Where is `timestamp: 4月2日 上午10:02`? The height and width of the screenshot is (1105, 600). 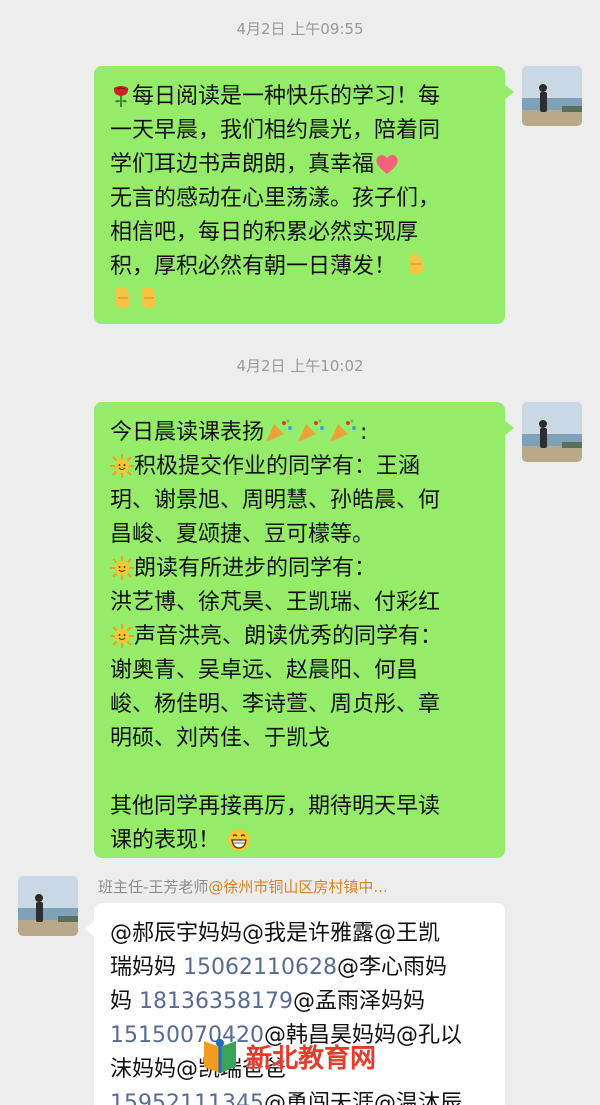
timestamp: 4月2日 上午10:02 is located at coordinates (300, 366).